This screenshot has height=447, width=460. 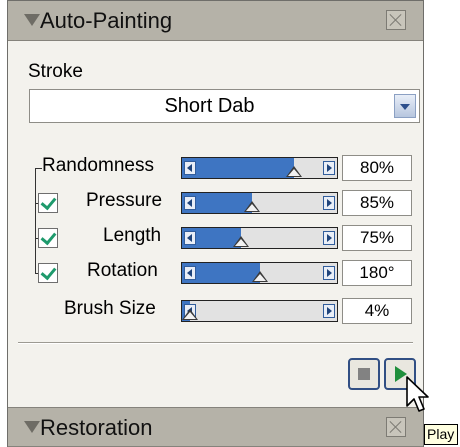 I want to click on stroke-dropdown: Short Dab, so click(x=224, y=106).